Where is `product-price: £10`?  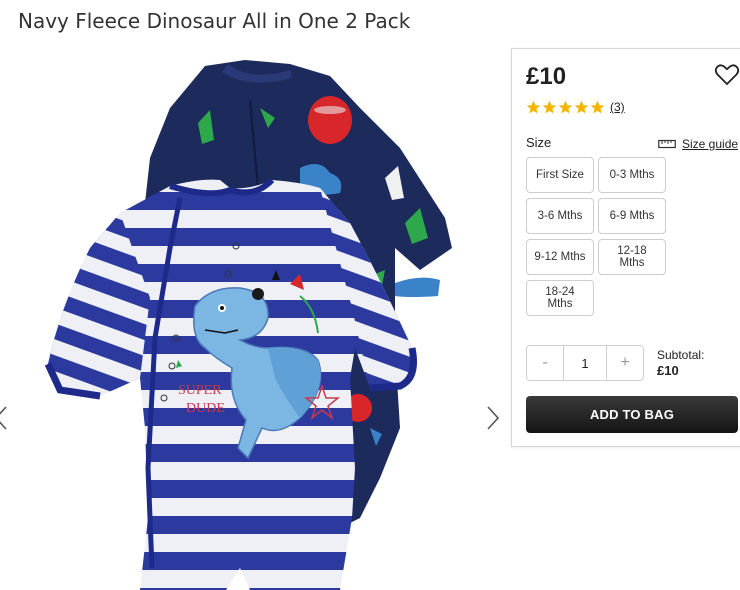
product-price: £10 is located at coordinates (546, 76).